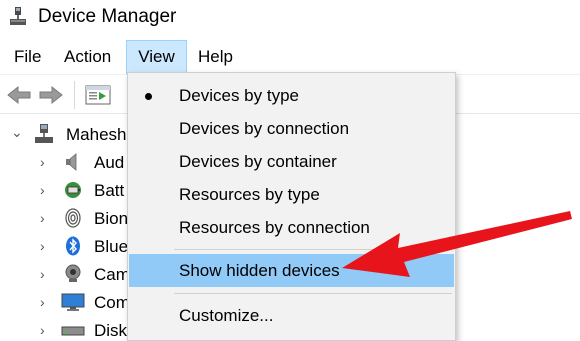 The height and width of the screenshot is (341, 580). Describe the element at coordinates (27, 57) in the screenshot. I see `menu-file: File` at that location.